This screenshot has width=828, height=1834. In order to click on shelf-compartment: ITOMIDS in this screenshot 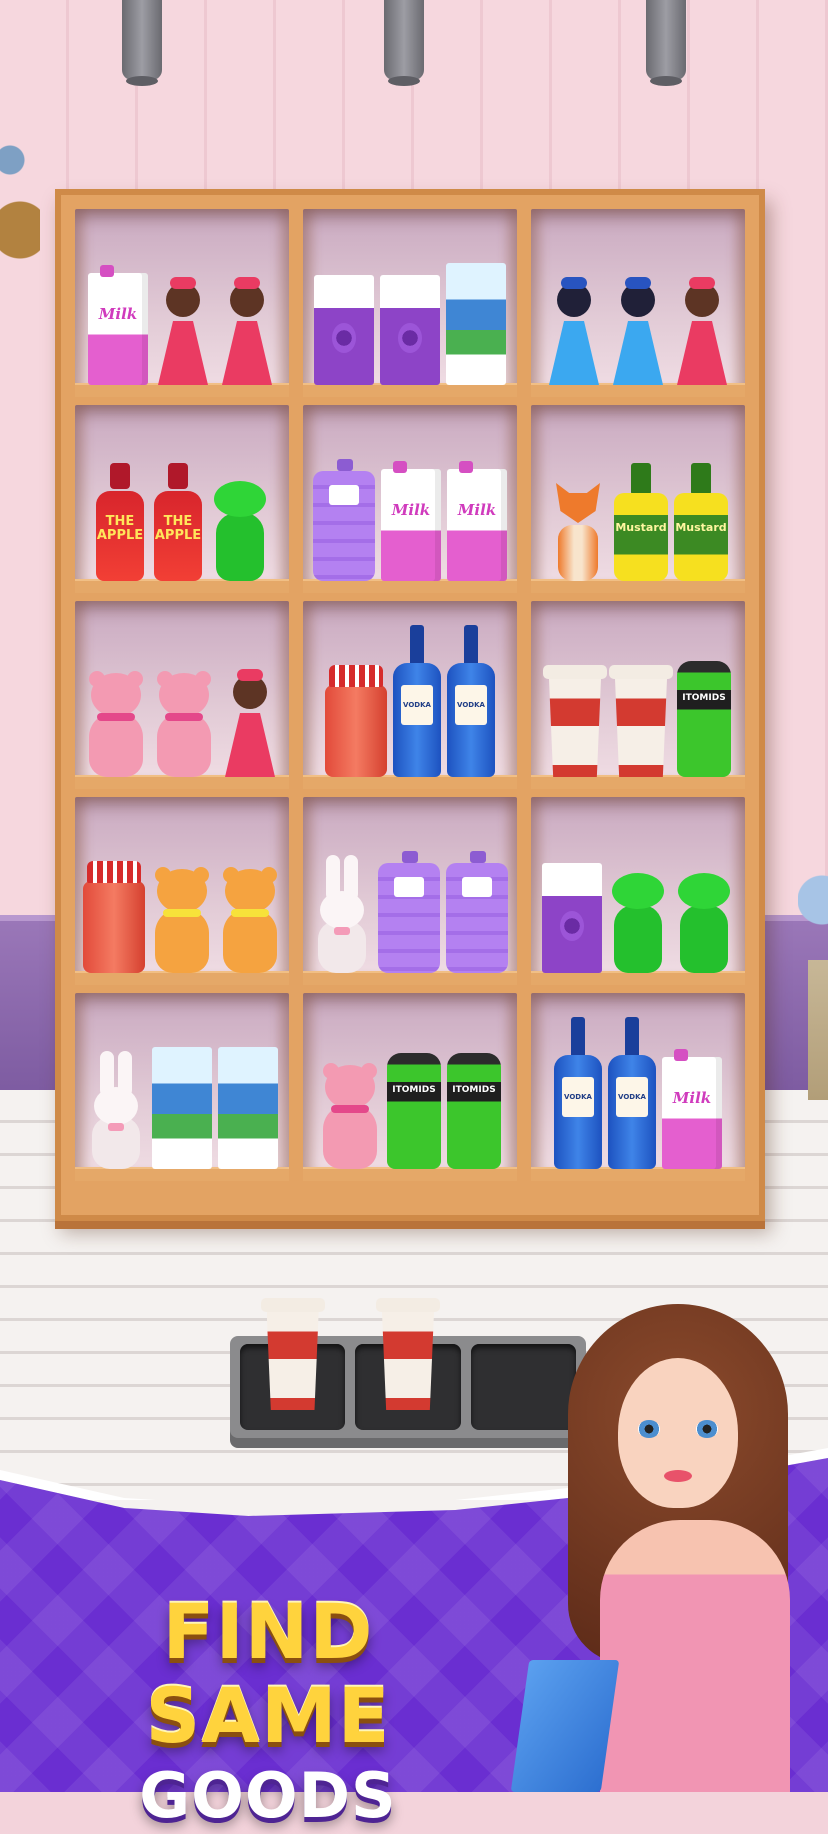, I will do `click(638, 695)`.